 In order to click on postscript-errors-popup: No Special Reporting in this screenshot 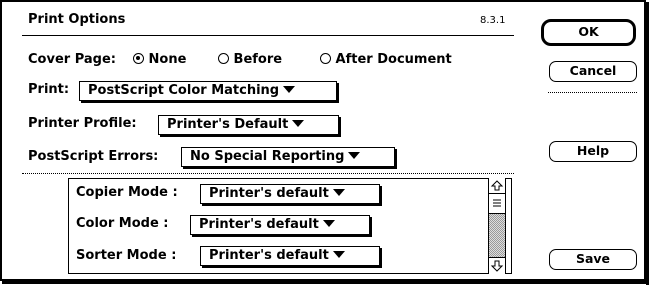, I will do `click(288, 157)`.